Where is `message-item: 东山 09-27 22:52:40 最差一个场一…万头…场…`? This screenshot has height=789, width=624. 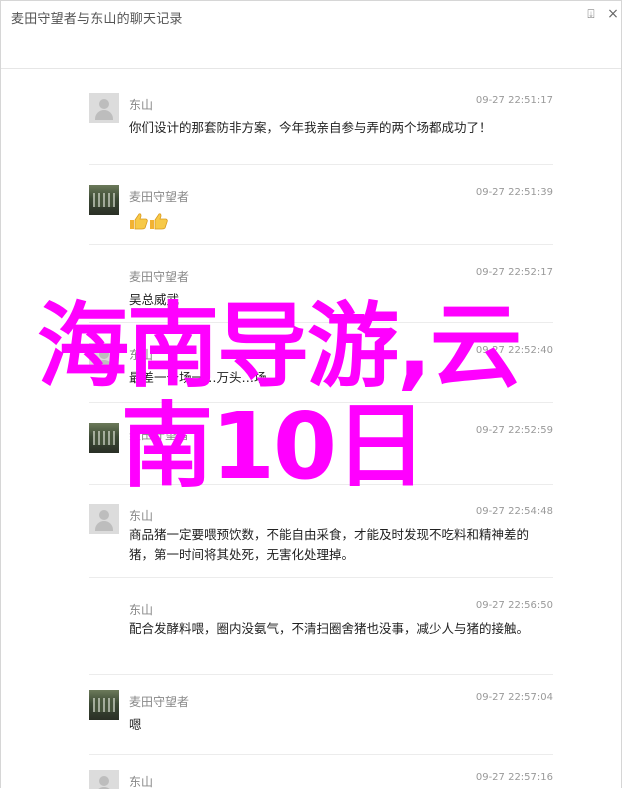
message-item: 东山 09-27 22:52:40 最差一个场一…万头…场… is located at coordinates (321, 365).